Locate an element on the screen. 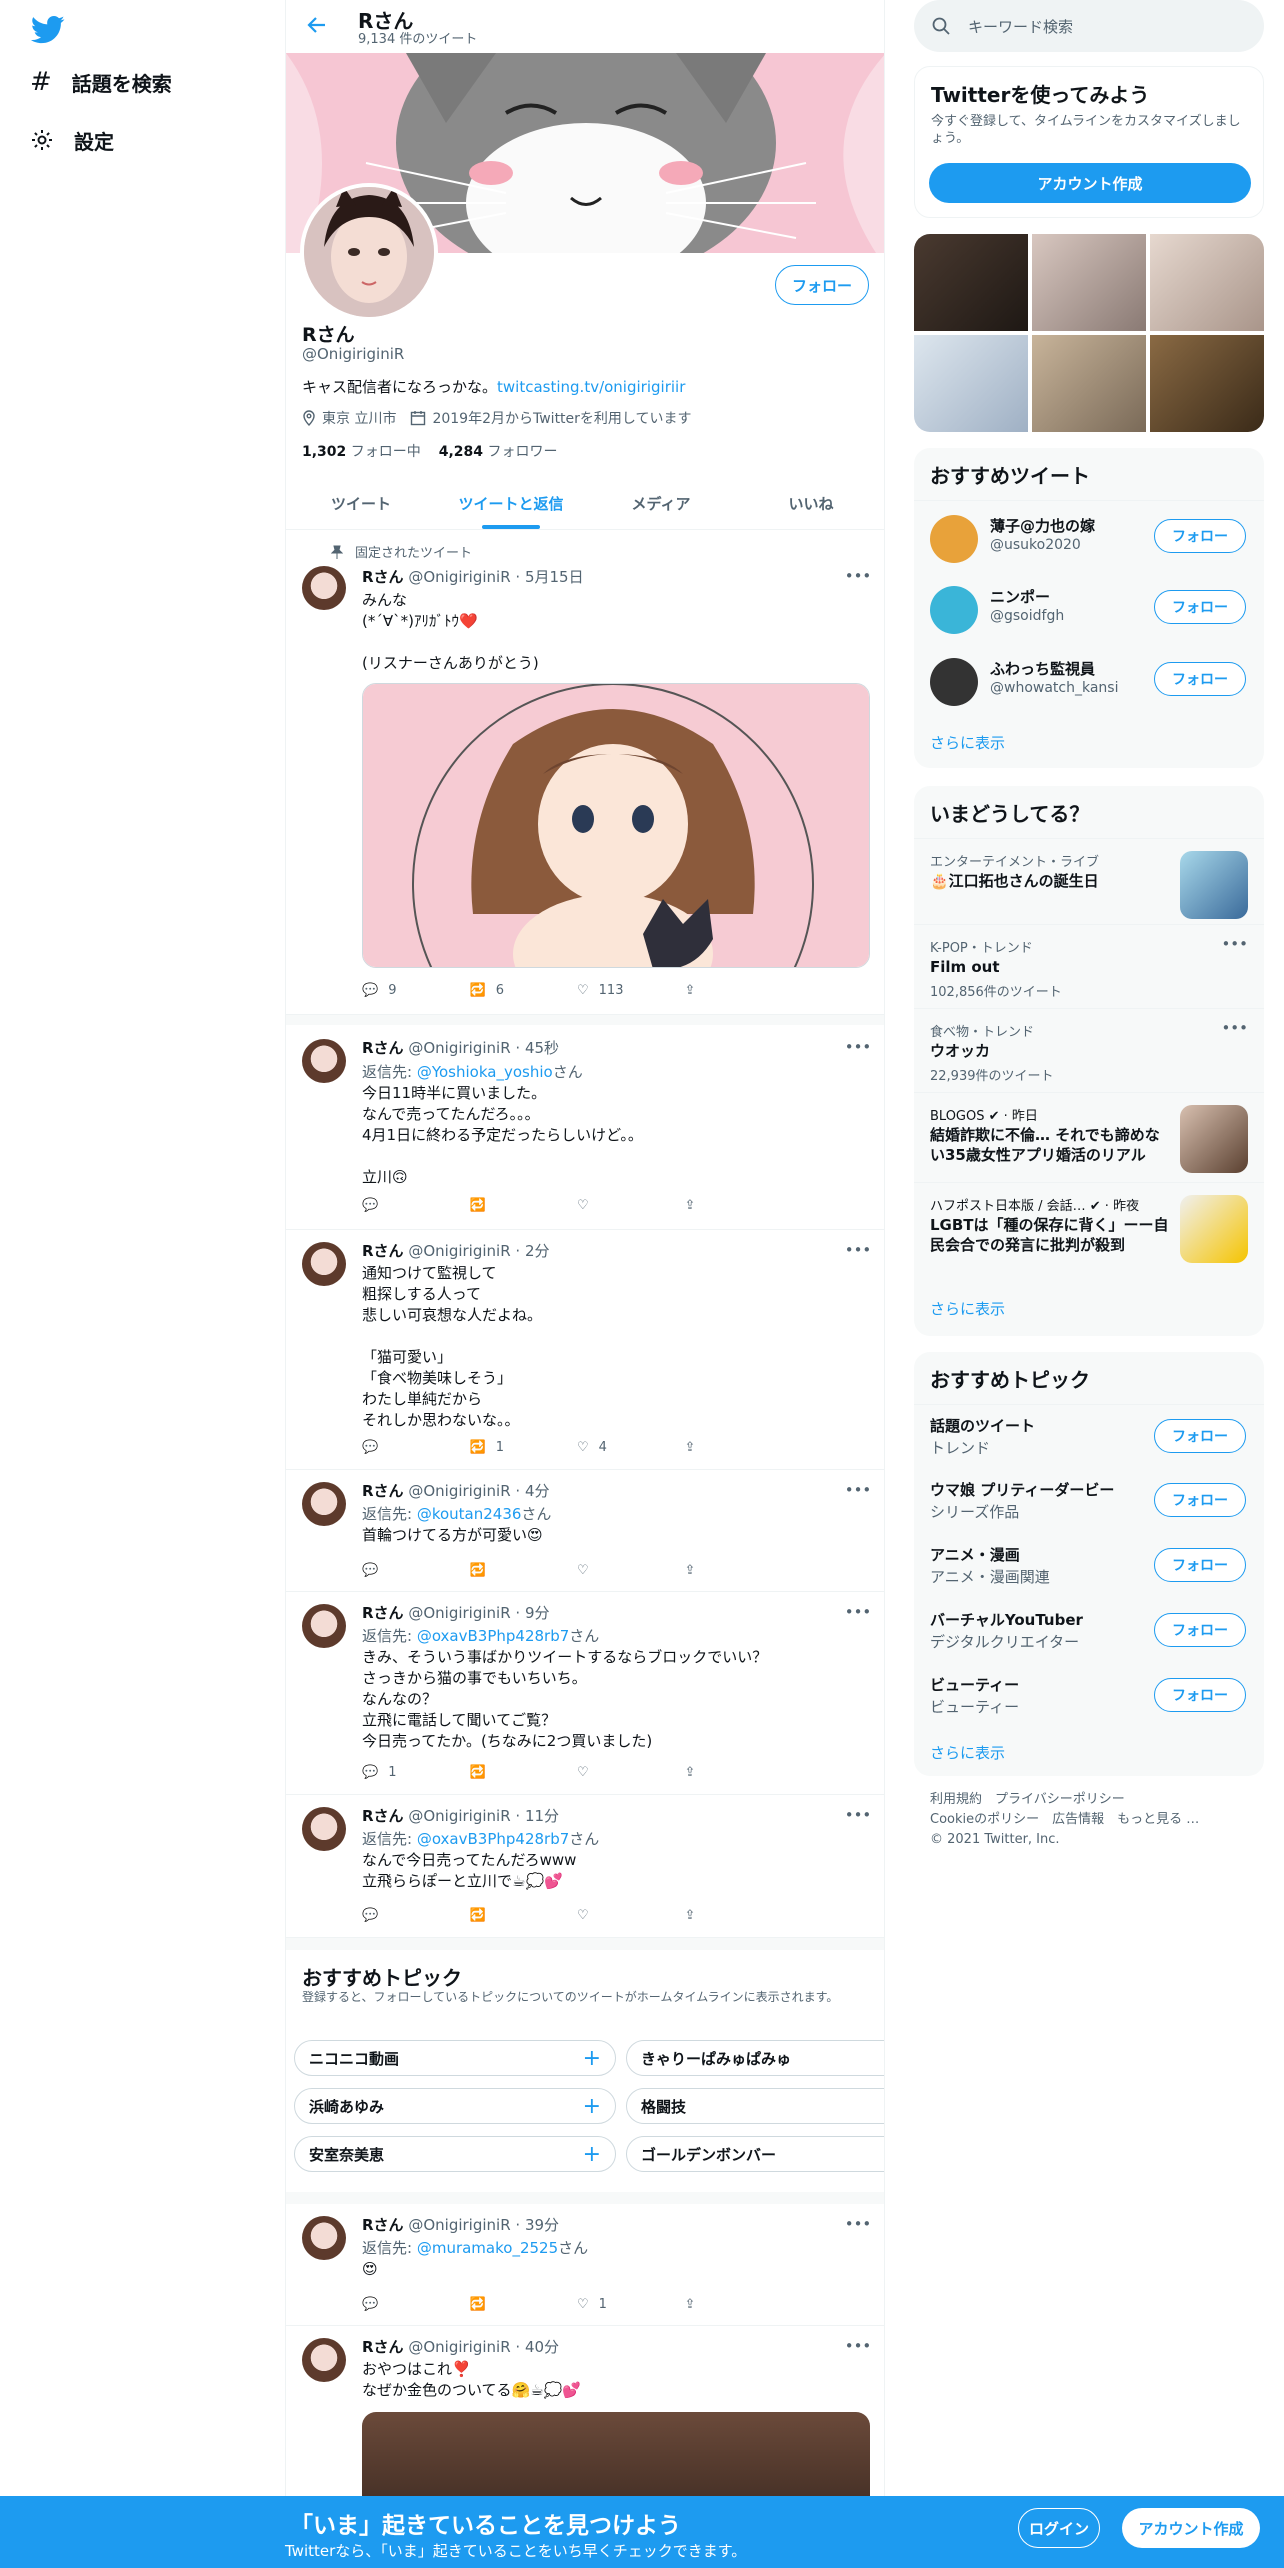  topic-row: 話題のツイート トレンド フォロー is located at coordinates (1089, 1436).